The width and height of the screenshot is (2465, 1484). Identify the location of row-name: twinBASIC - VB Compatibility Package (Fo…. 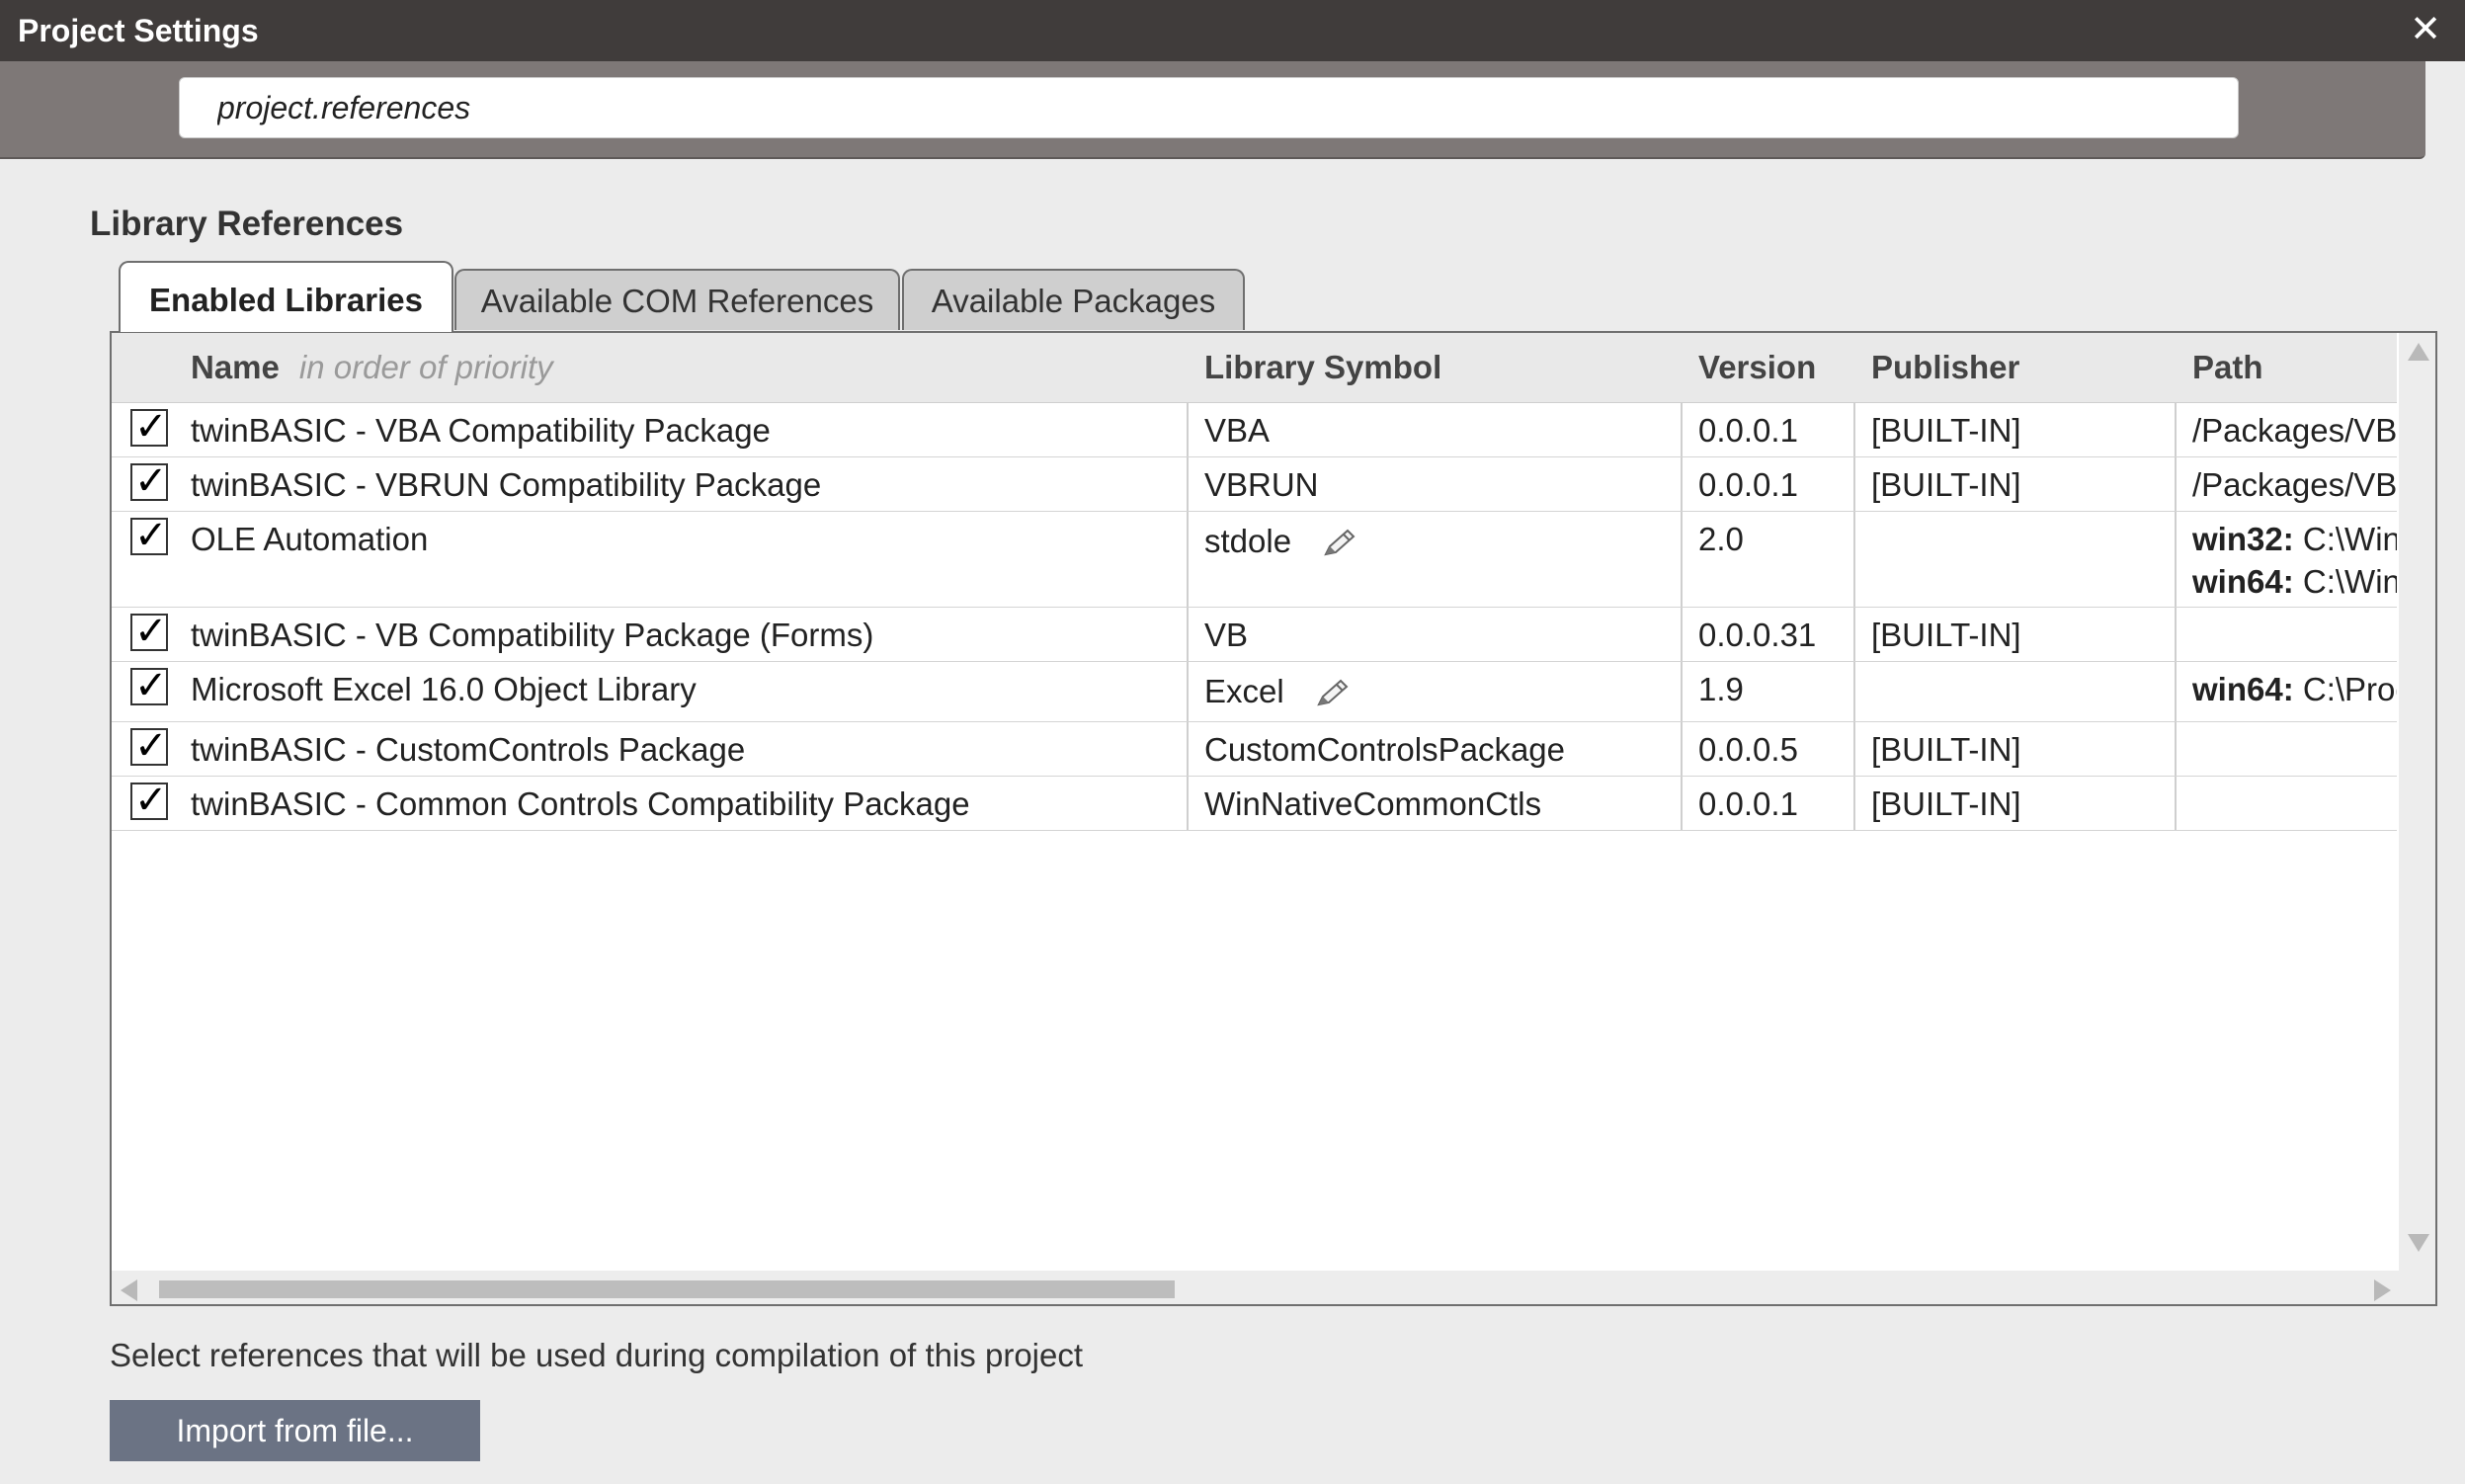
(532, 635).